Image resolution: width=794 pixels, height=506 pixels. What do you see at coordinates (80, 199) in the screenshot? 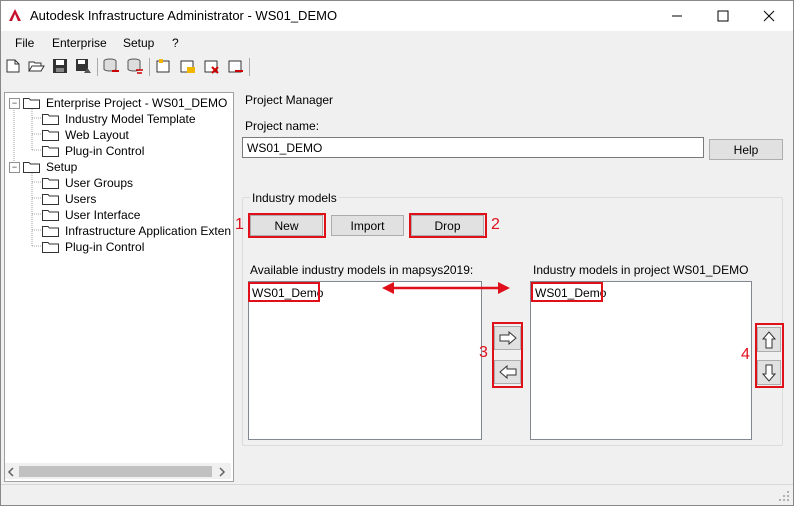
I see `tree-item-users: Users` at bounding box center [80, 199].